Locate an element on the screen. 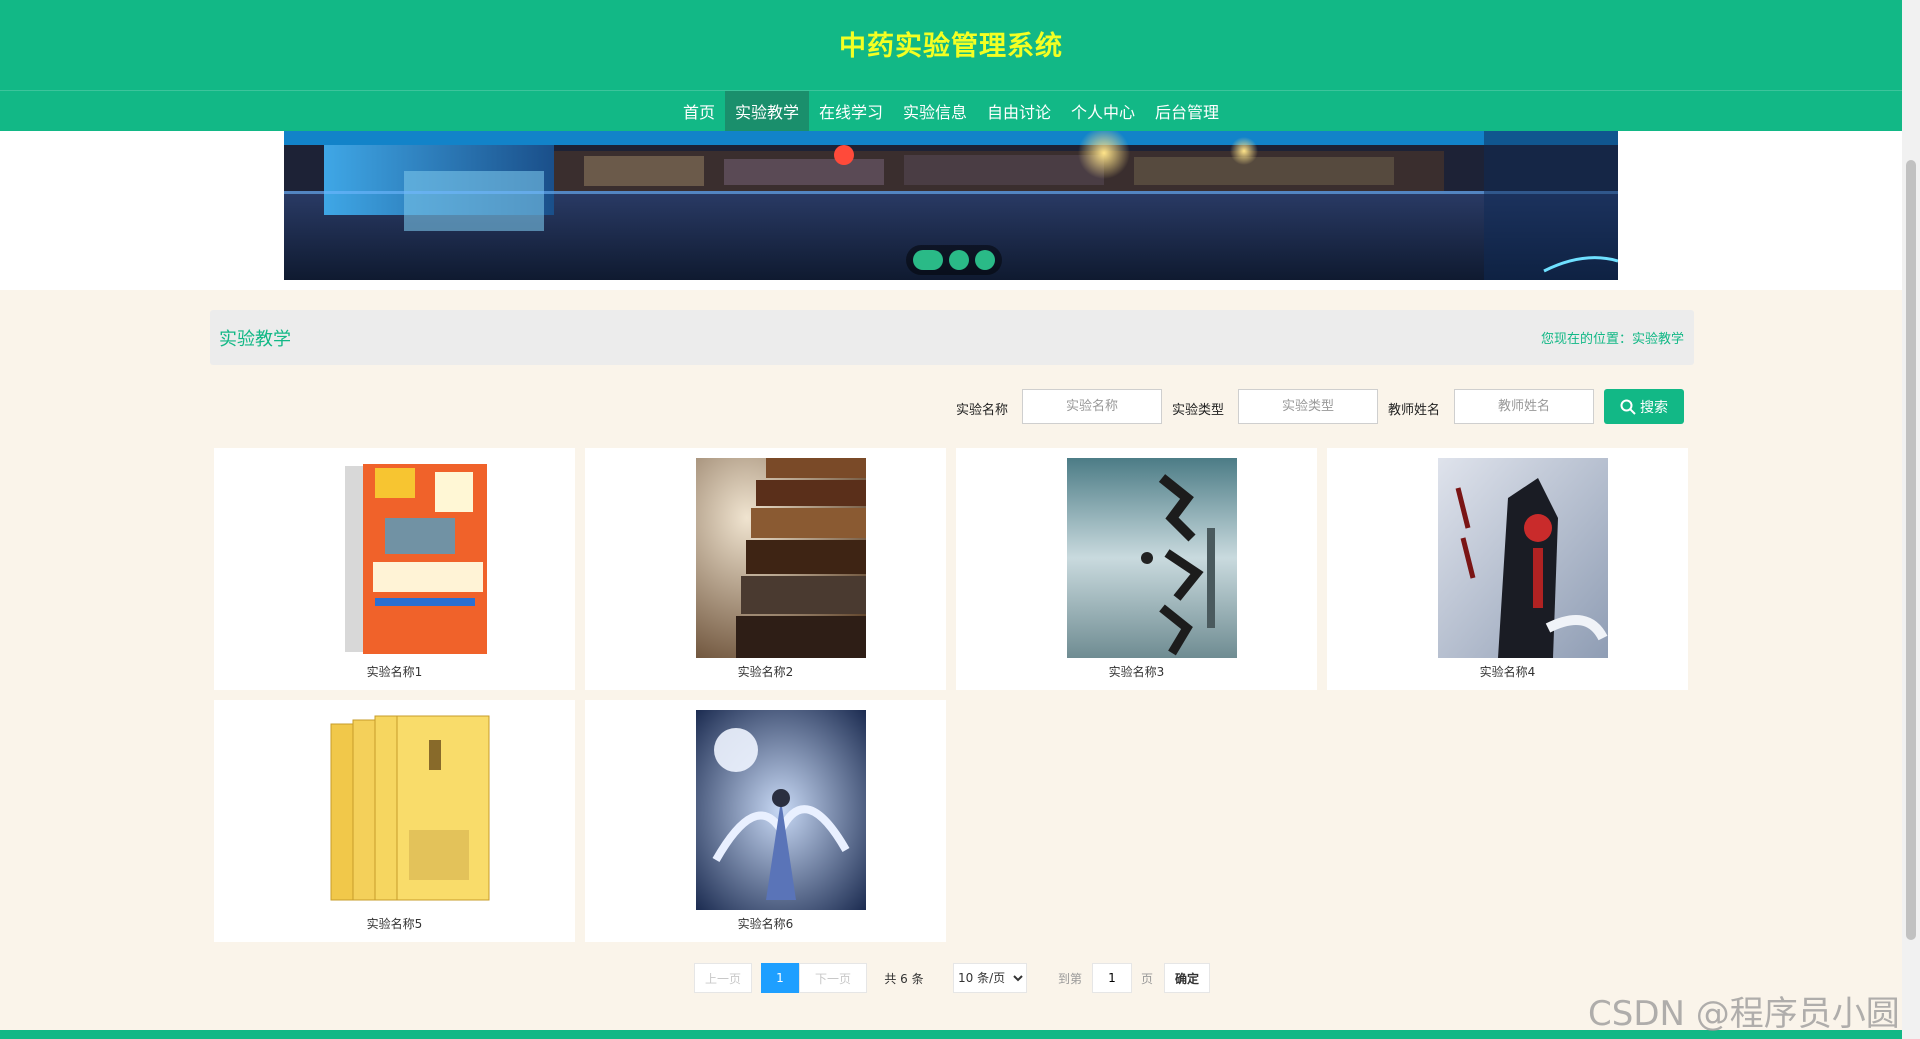 This screenshot has height=1039, width=1920. main-nav: 首页 实验教学 在线学习 实验信息 自由讨论 个人中心 后台管理 is located at coordinates (951, 110).